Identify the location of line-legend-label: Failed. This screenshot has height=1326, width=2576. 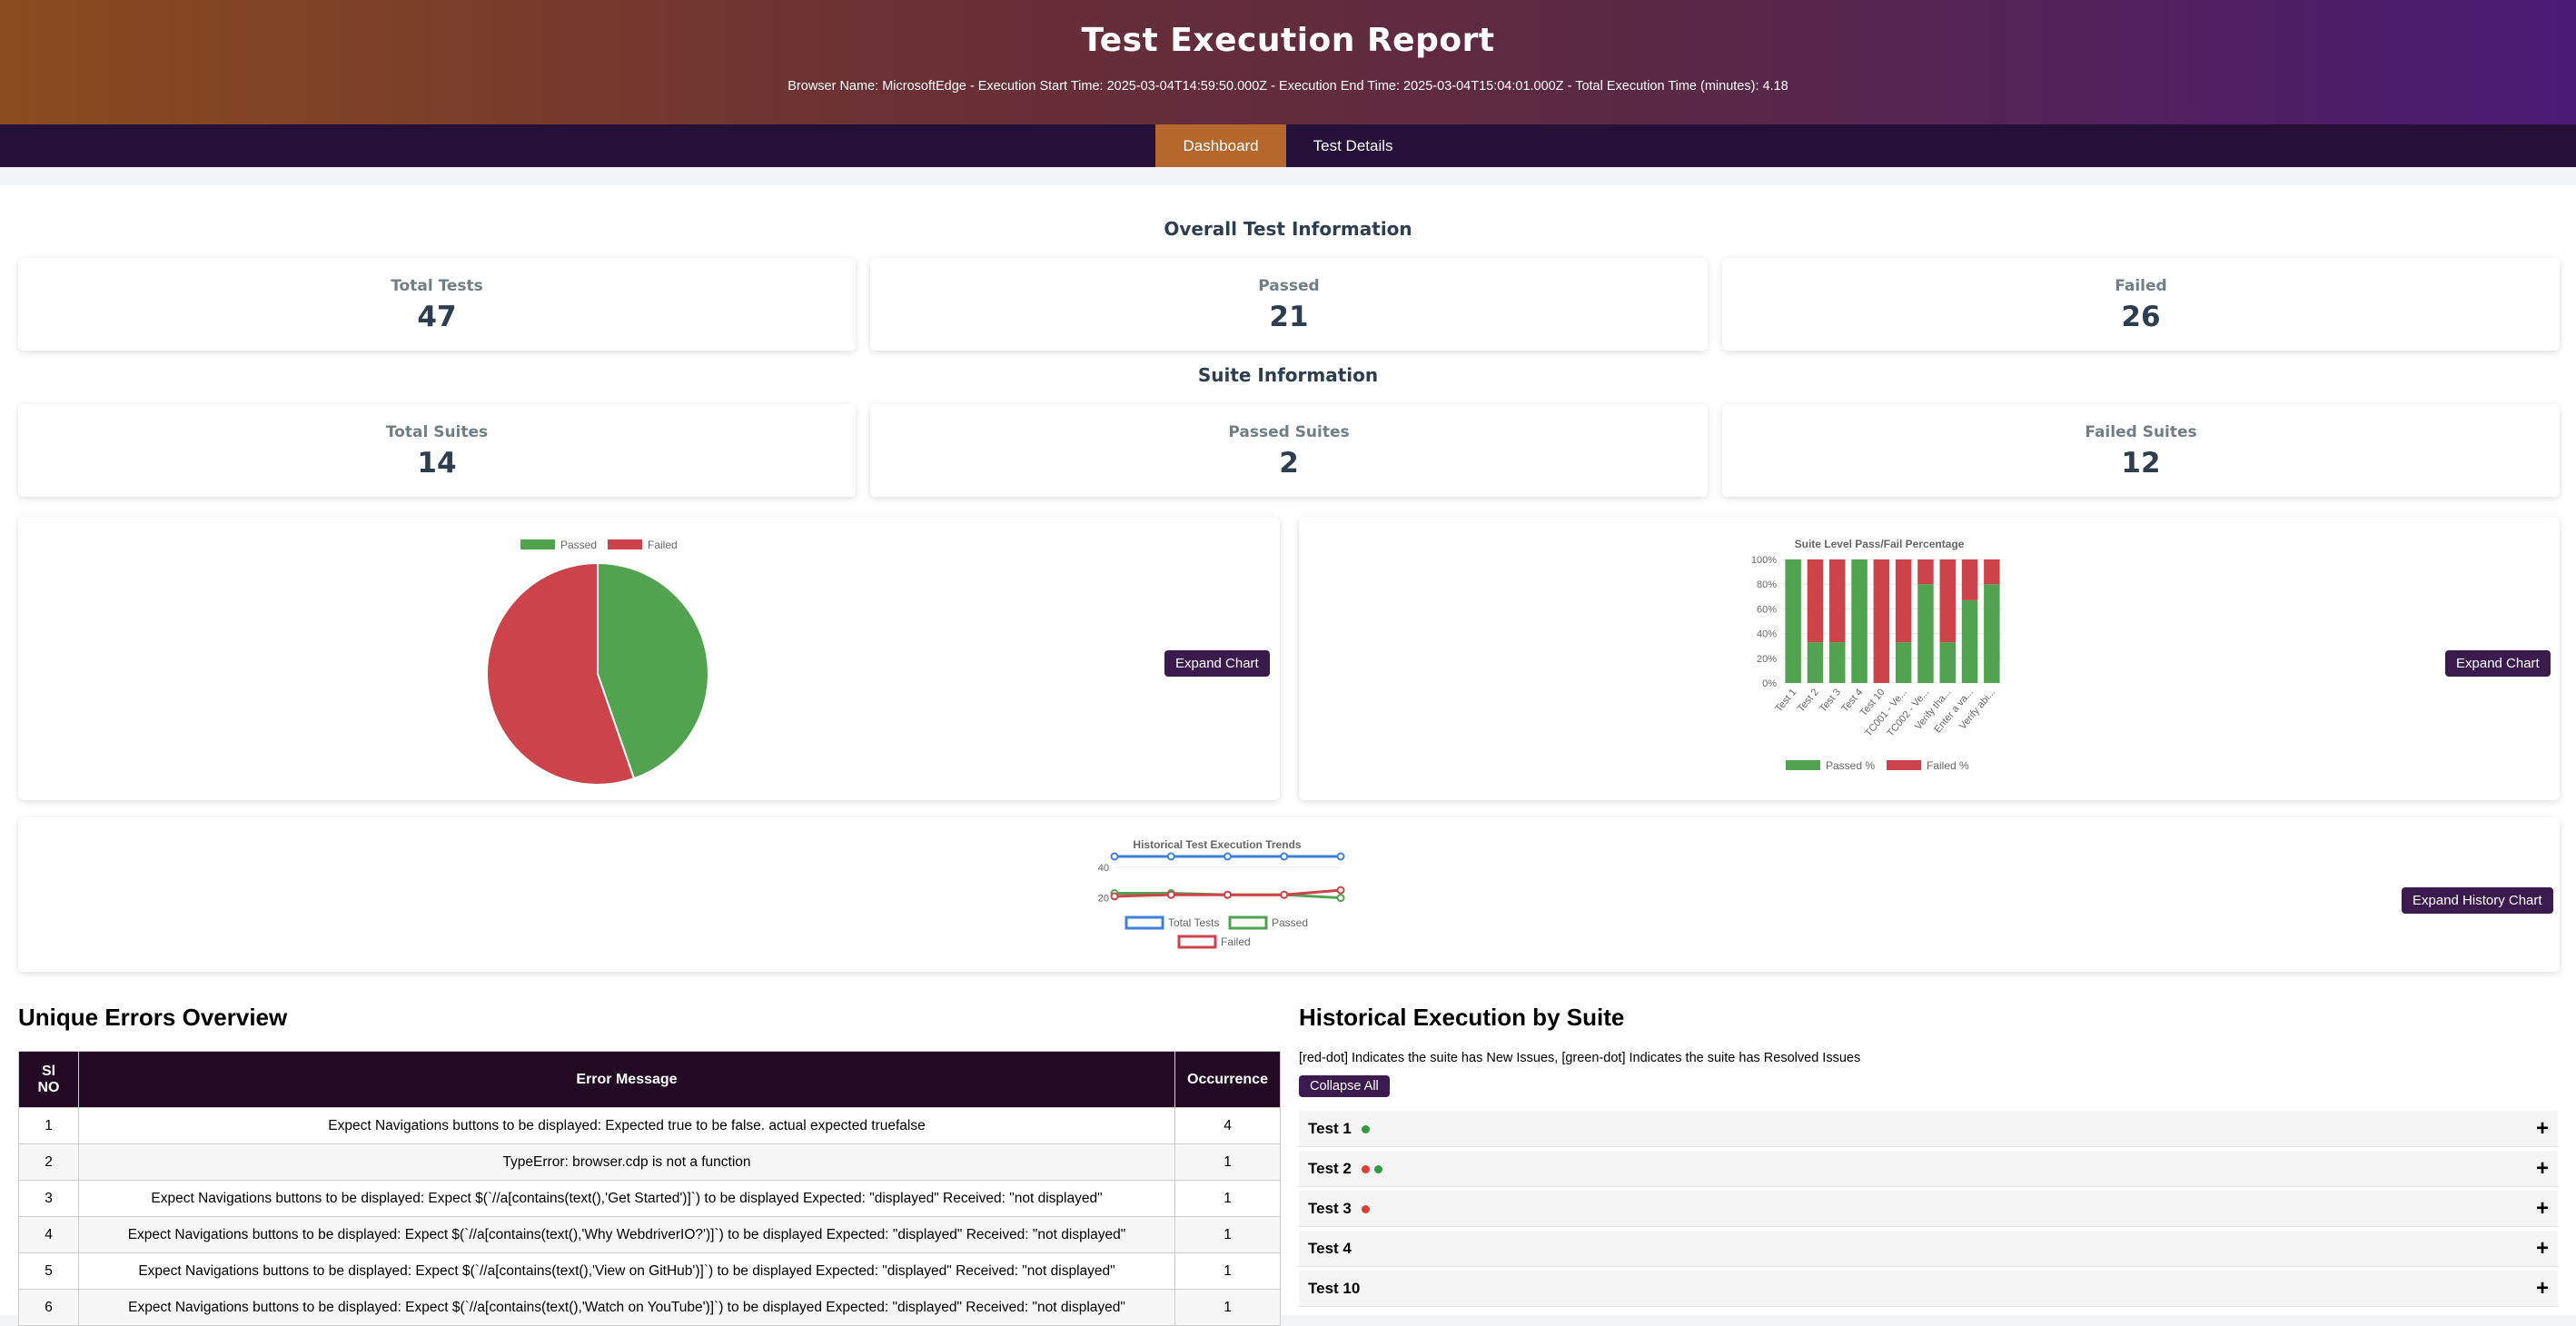
(1236, 941).